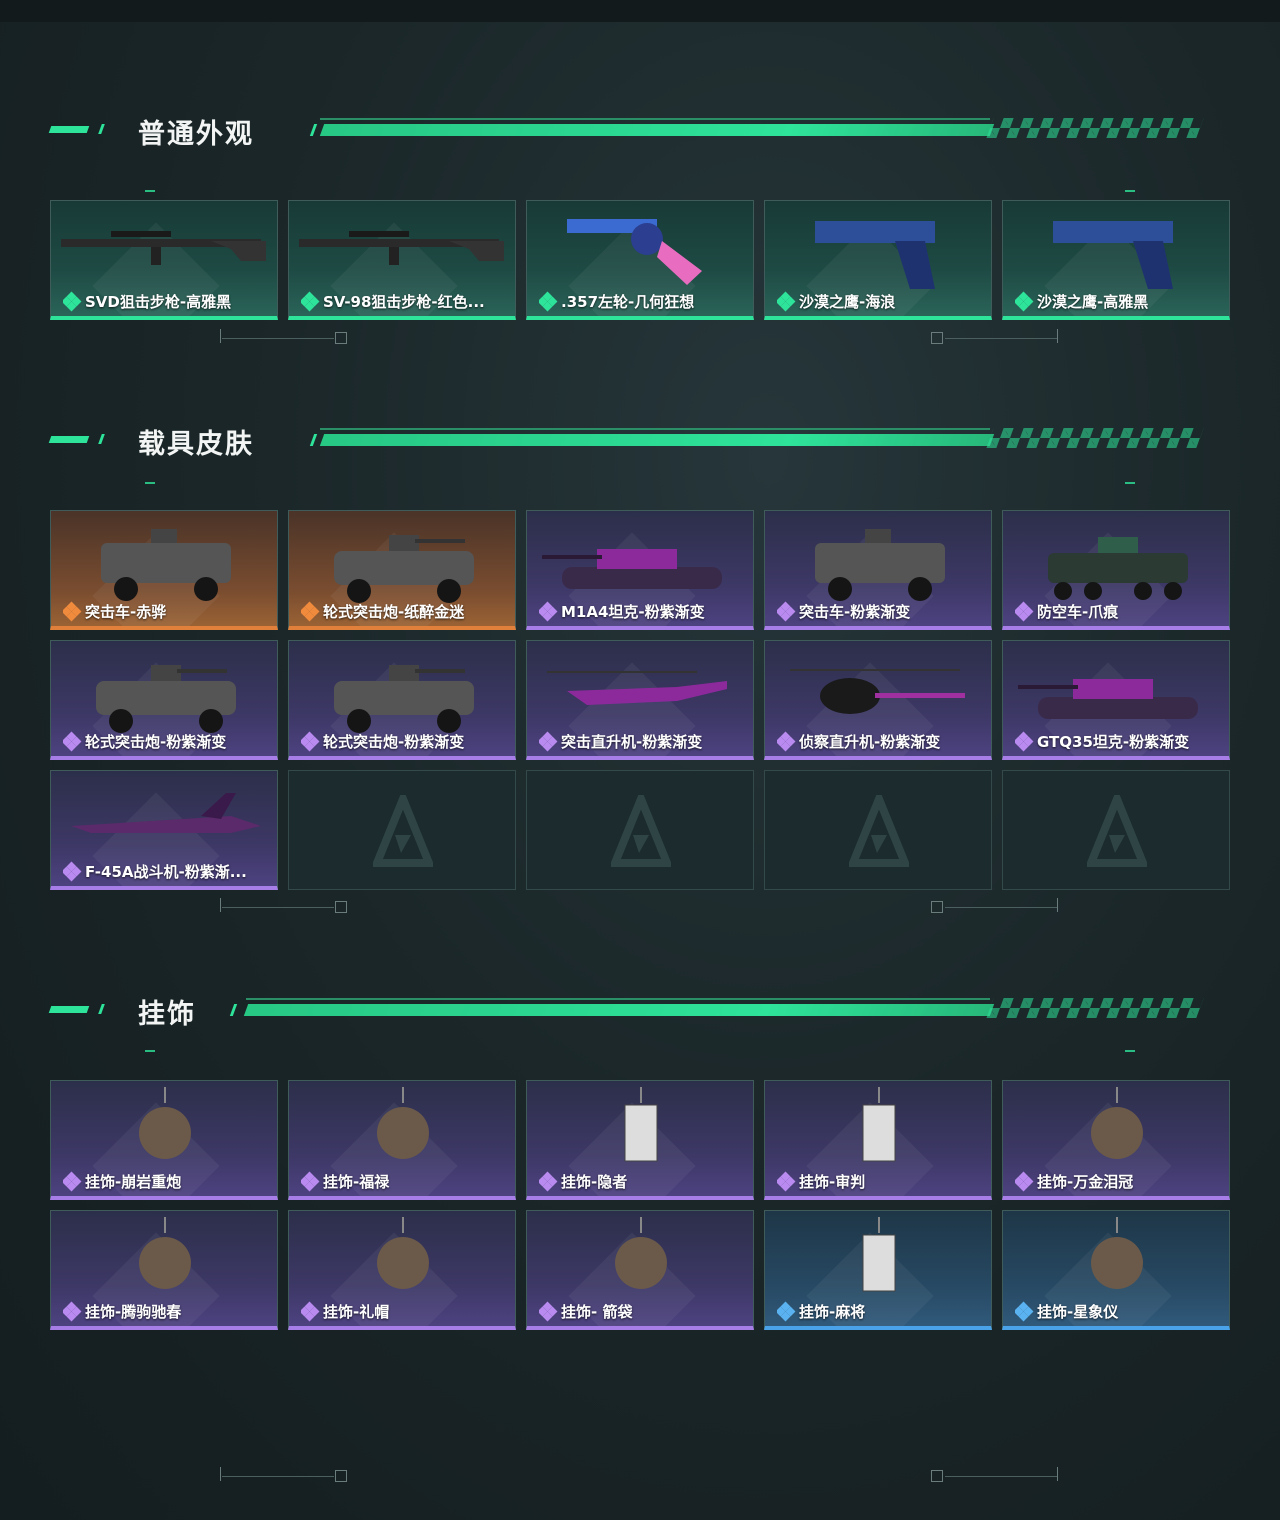  I want to click on card-title: 突击车-赤骅, so click(126, 612).